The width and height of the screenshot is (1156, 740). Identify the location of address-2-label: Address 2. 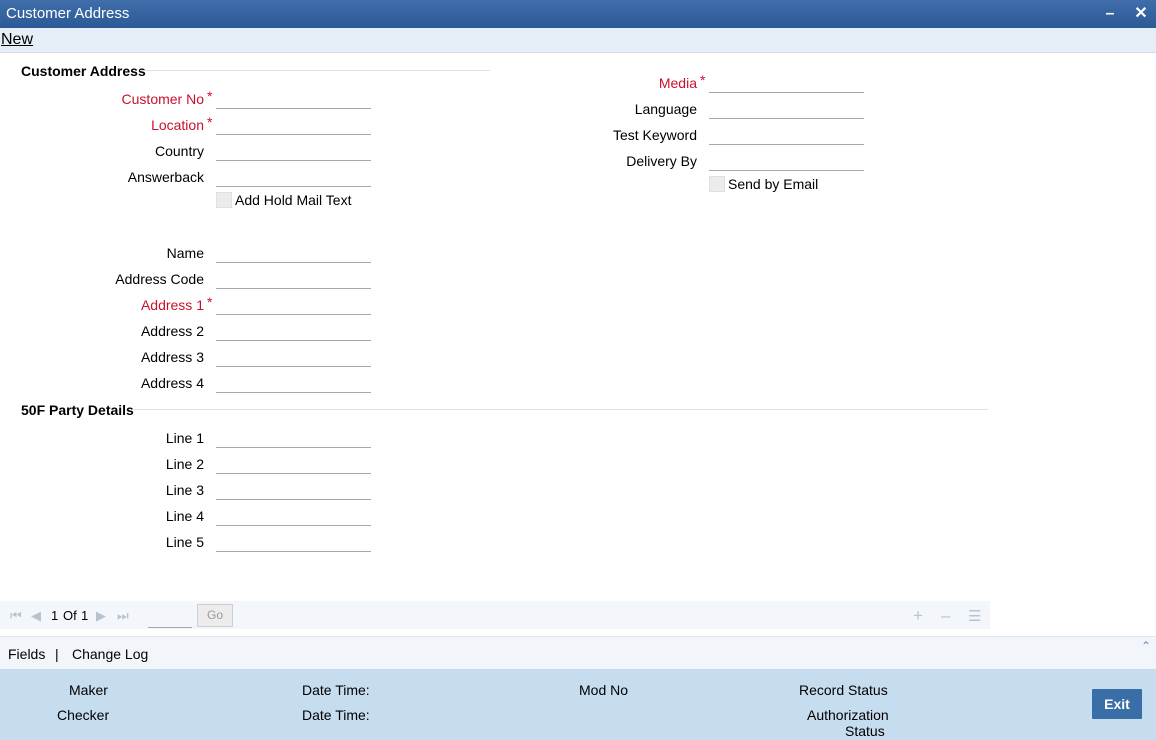
(172, 331).